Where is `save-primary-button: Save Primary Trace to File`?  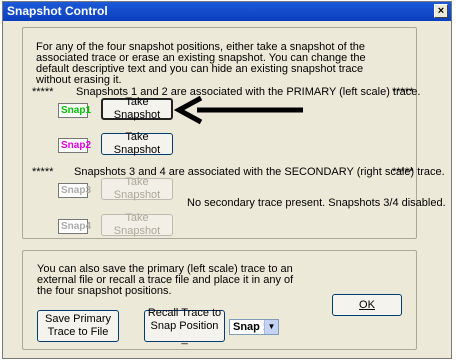
save-primary-button: Save Primary Trace to File is located at coordinates (78, 326).